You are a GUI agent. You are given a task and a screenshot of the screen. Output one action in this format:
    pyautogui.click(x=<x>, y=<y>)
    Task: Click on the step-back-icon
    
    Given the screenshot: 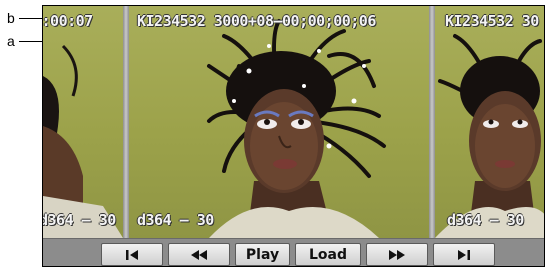 What is the action you would take?
    pyautogui.click(x=132, y=254)
    